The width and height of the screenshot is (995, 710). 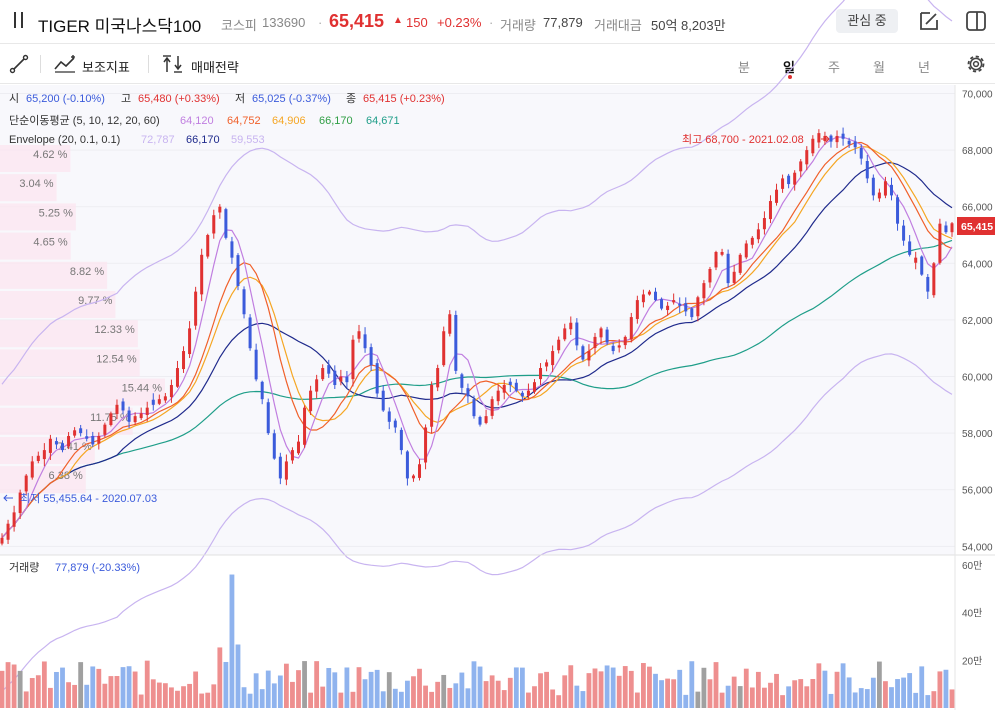 What do you see at coordinates (87, 272) in the screenshot?
I see `volume-profile-label: 8.82 %` at bounding box center [87, 272].